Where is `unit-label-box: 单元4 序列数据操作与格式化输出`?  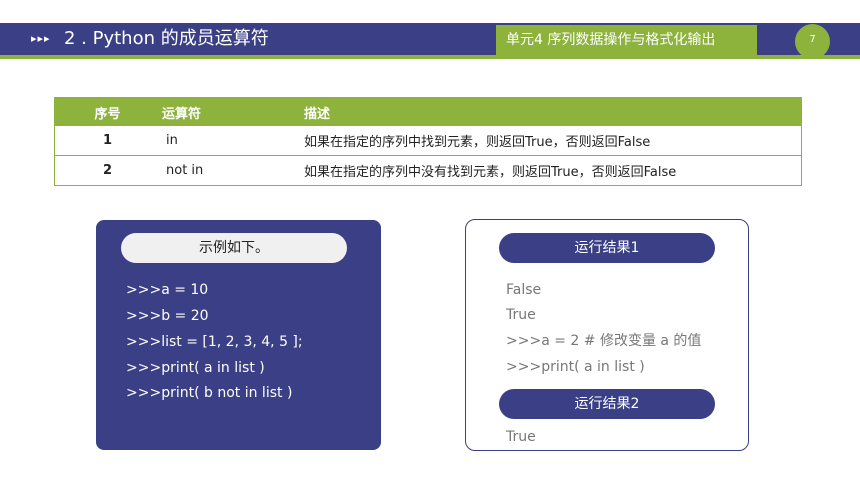
unit-label-box: 单元4 序列数据操作与格式化输出 is located at coordinates (626, 40).